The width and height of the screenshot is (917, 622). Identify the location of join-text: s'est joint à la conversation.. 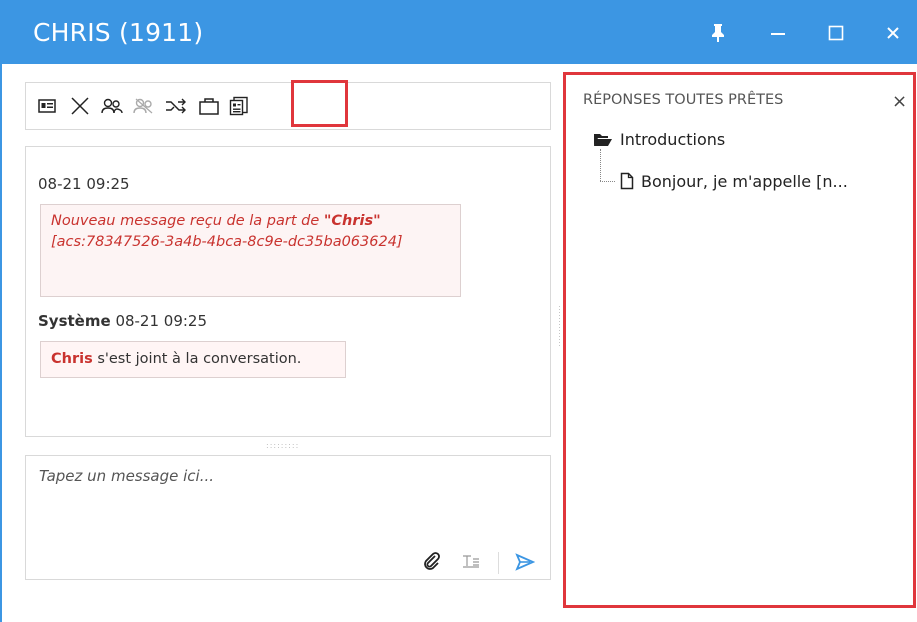
(197, 359).